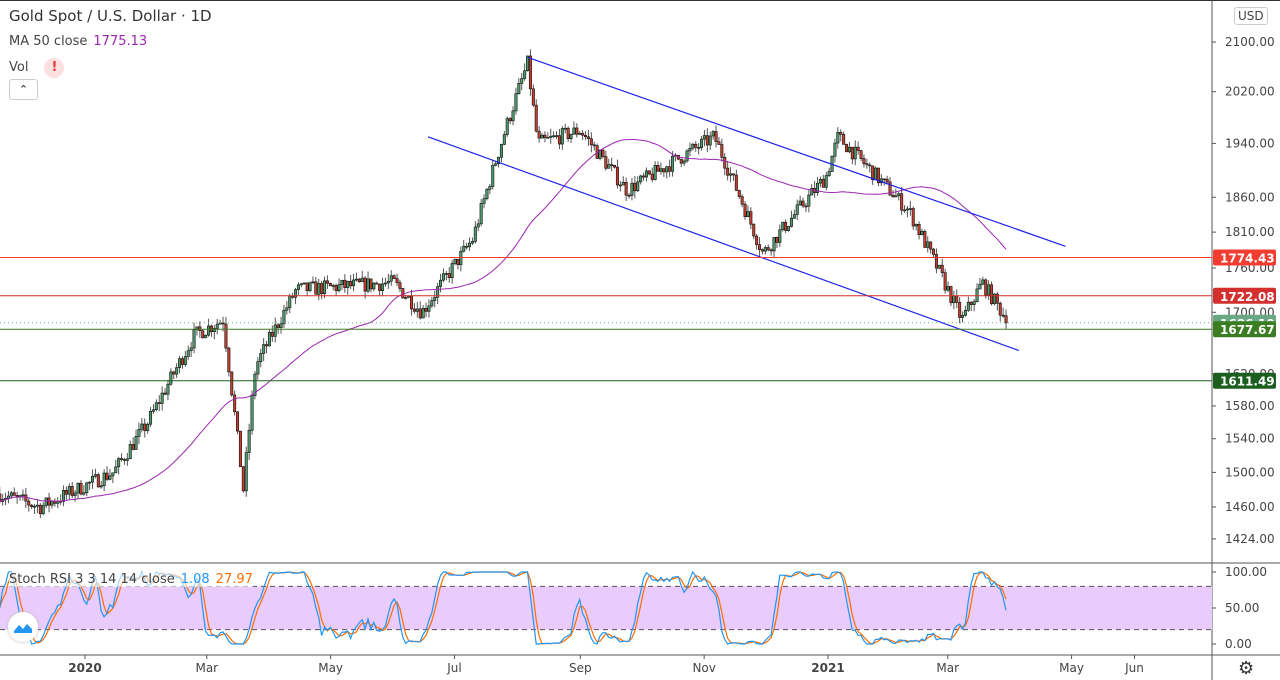 Image resolution: width=1280 pixels, height=680 pixels. What do you see at coordinates (1250, 439) in the screenshot?
I see `price-tick-label: 1540.00` at bounding box center [1250, 439].